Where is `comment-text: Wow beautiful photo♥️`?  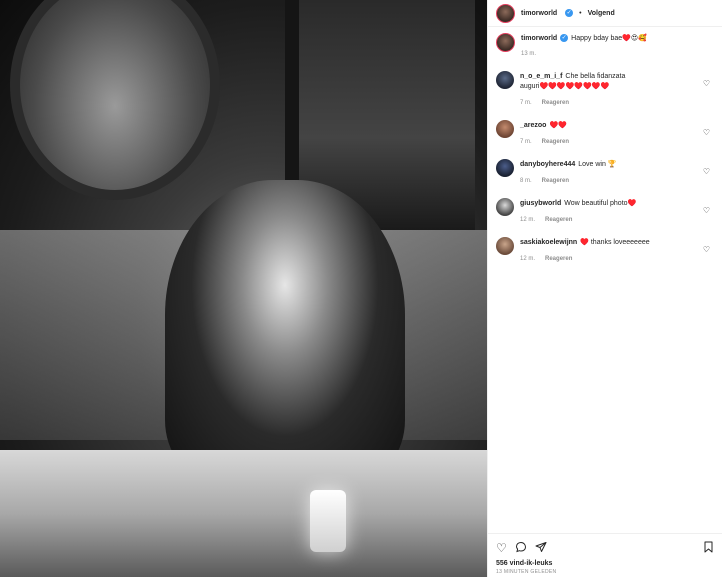 comment-text: Wow beautiful photo♥️ is located at coordinates (600, 203).